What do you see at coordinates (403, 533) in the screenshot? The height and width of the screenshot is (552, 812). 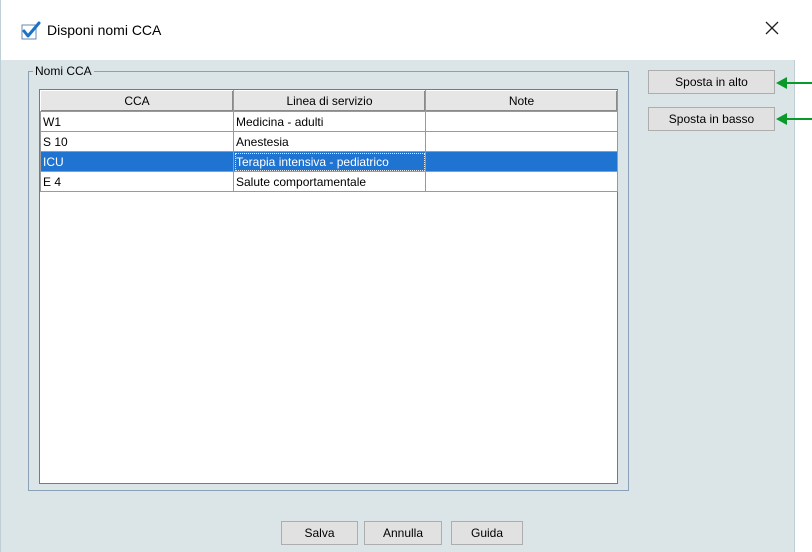 I see `cancel-button: Annulla` at bounding box center [403, 533].